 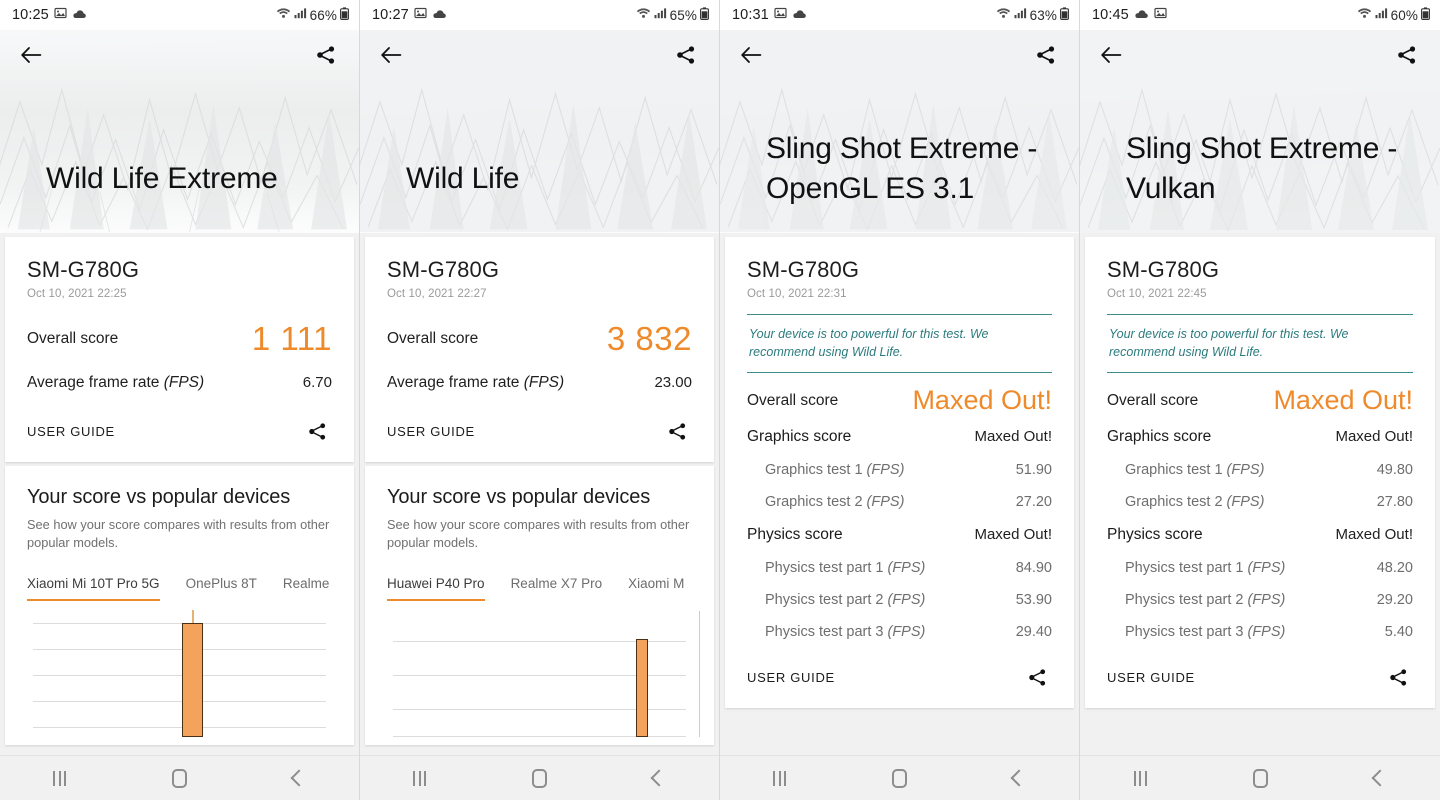 I want to click on metric-row: Graphics test 1 (FPS) 49.80, so click(x=1260, y=470).